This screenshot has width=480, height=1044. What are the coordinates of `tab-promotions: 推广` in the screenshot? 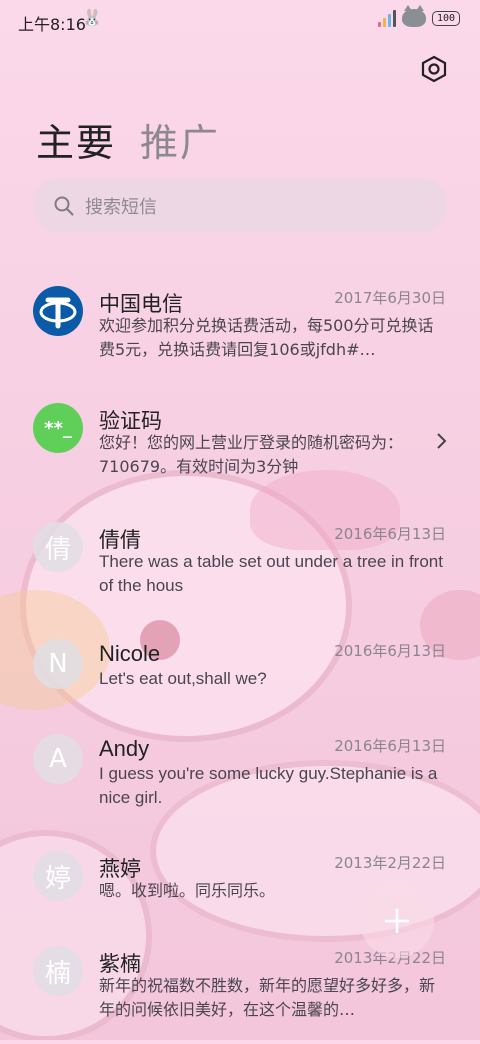 It's located at (180, 139).